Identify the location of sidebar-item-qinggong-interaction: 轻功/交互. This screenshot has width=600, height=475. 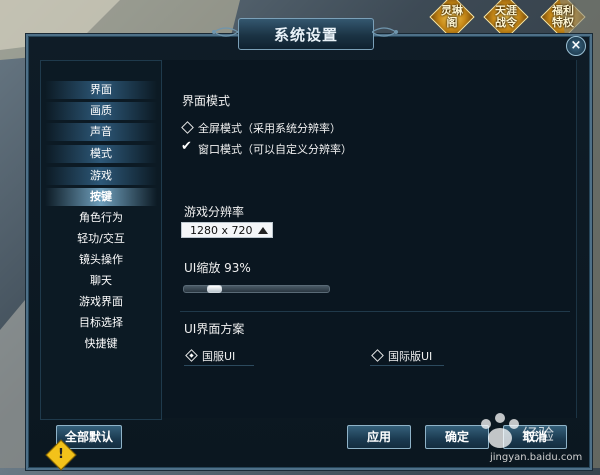
(101, 239).